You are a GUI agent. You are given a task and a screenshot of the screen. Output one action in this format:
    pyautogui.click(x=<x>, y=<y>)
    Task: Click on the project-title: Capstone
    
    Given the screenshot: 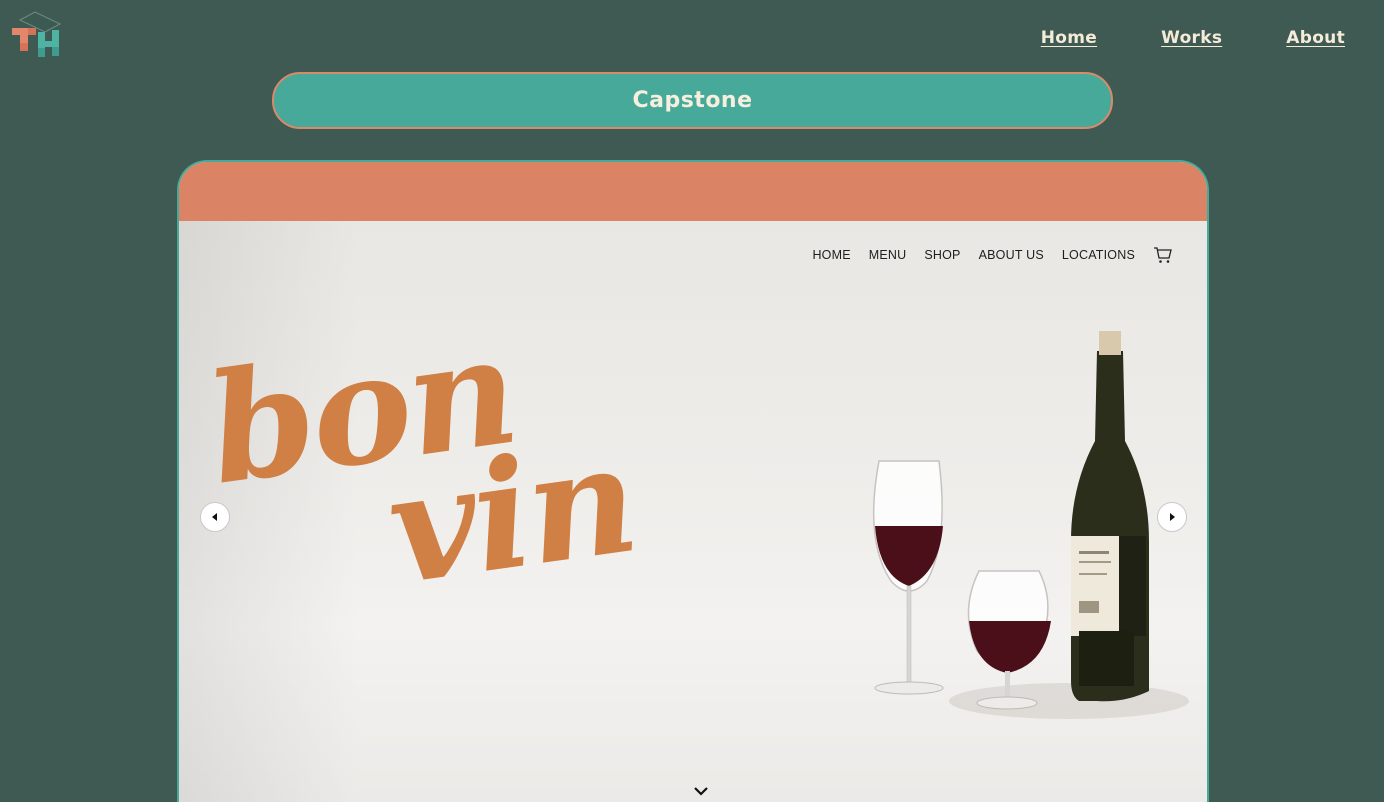 What is the action you would take?
    pyautogui.click(x=692, y=100)
    